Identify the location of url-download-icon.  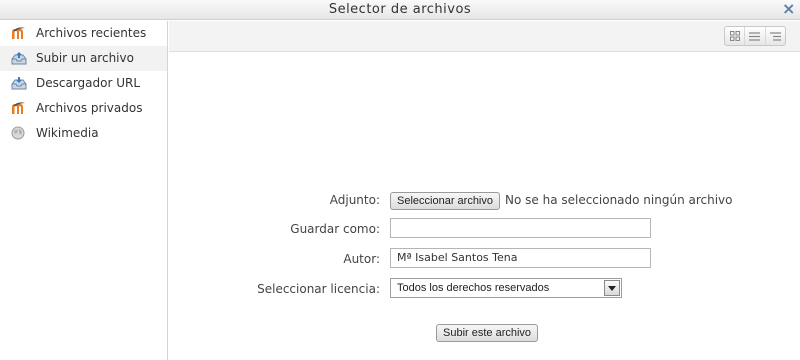
(19, 83).